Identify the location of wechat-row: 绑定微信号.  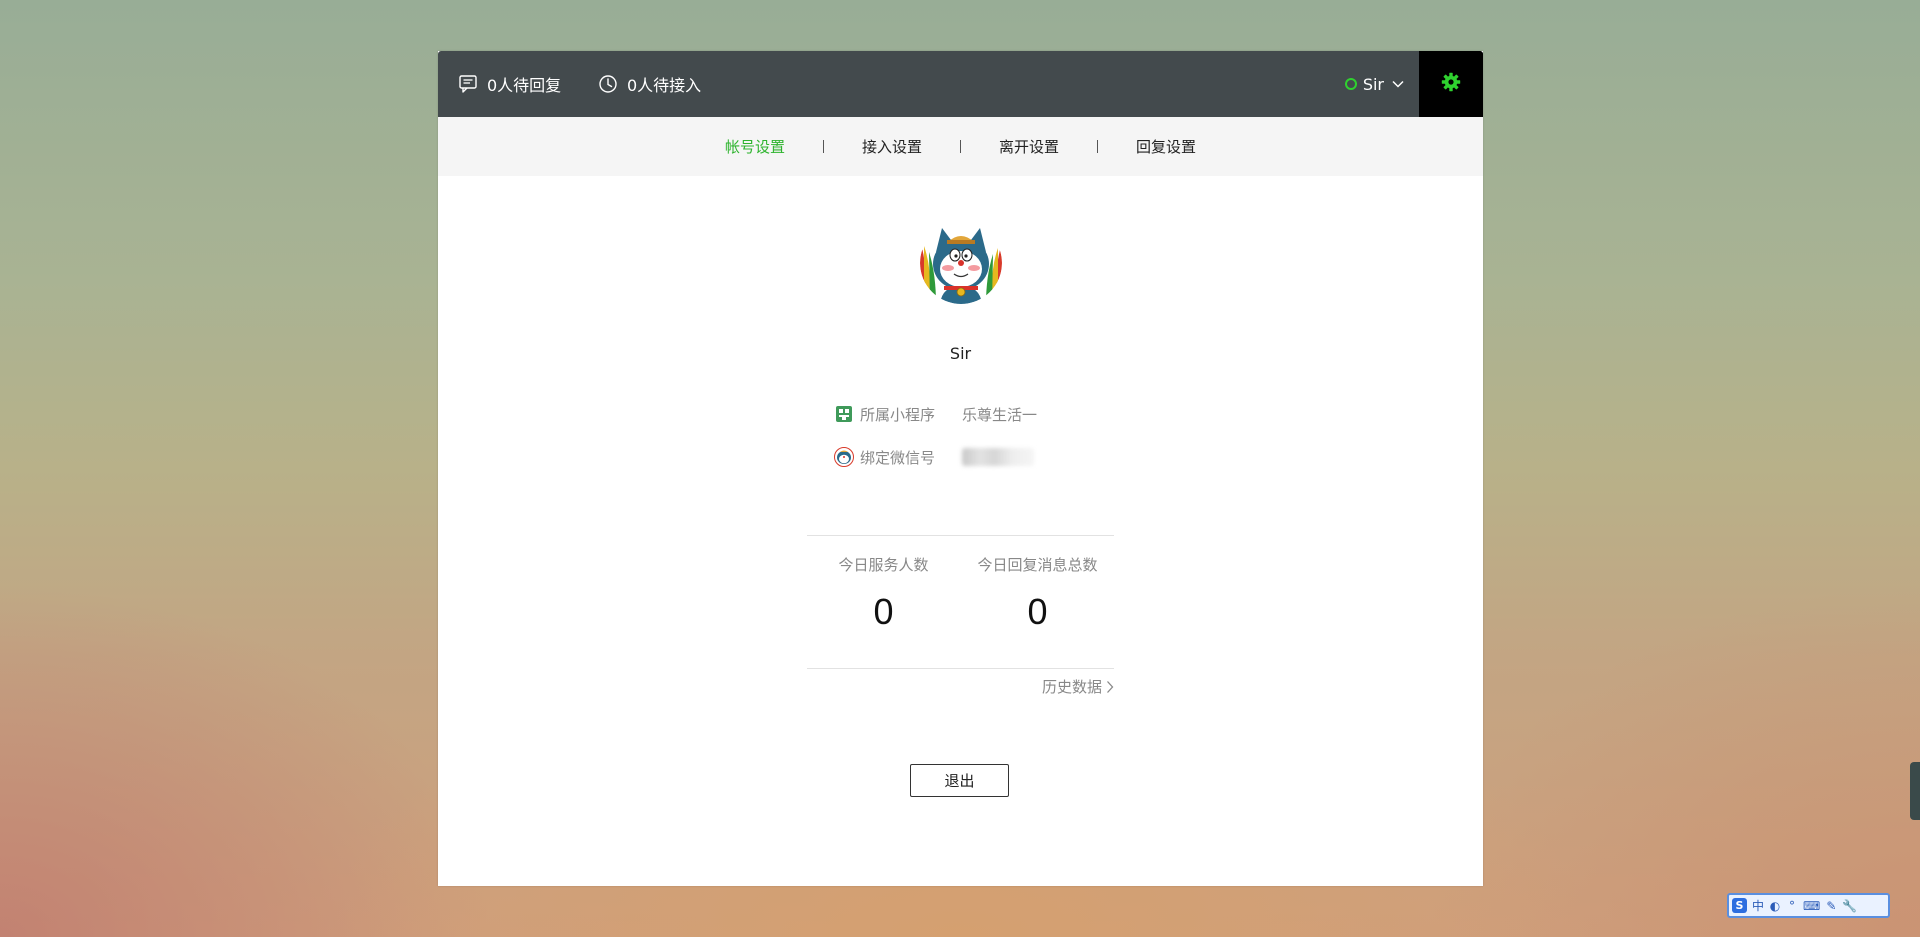
(934, 457).